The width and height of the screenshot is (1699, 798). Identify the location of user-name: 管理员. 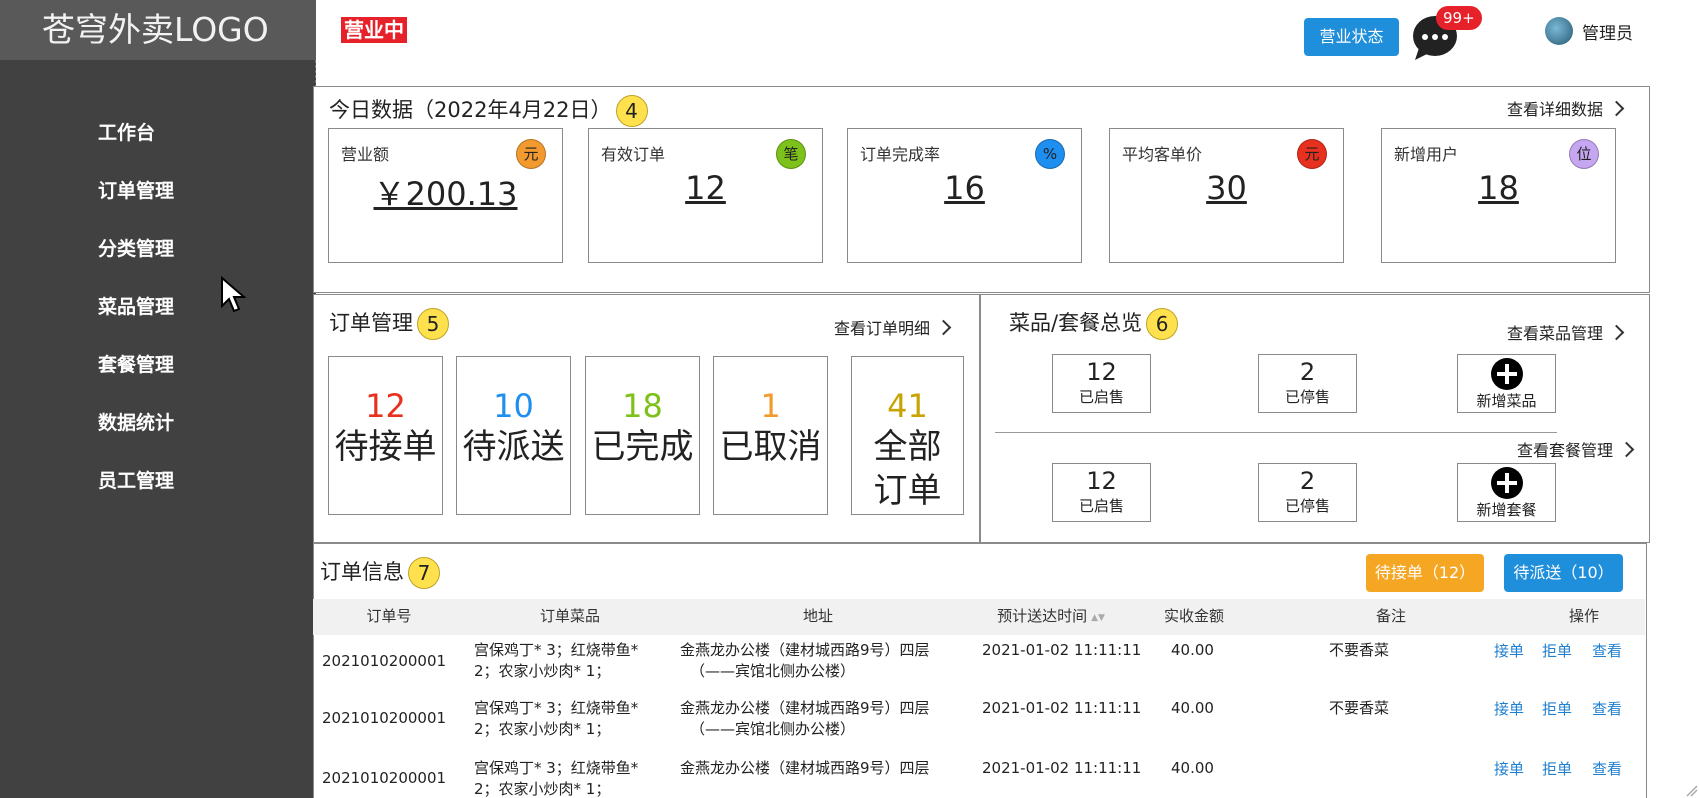
(1607, 31).